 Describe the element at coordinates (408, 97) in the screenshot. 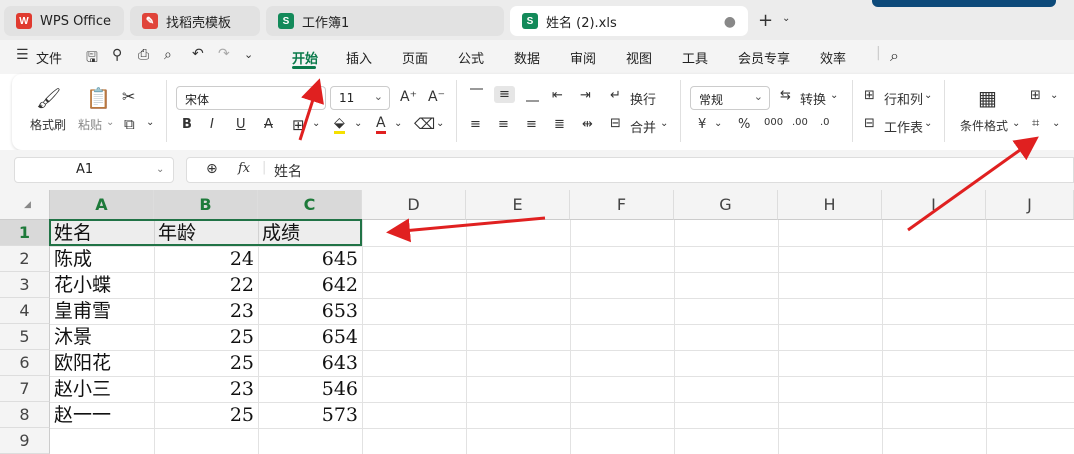

I see `increase-font-icon: A⁺` at that location.